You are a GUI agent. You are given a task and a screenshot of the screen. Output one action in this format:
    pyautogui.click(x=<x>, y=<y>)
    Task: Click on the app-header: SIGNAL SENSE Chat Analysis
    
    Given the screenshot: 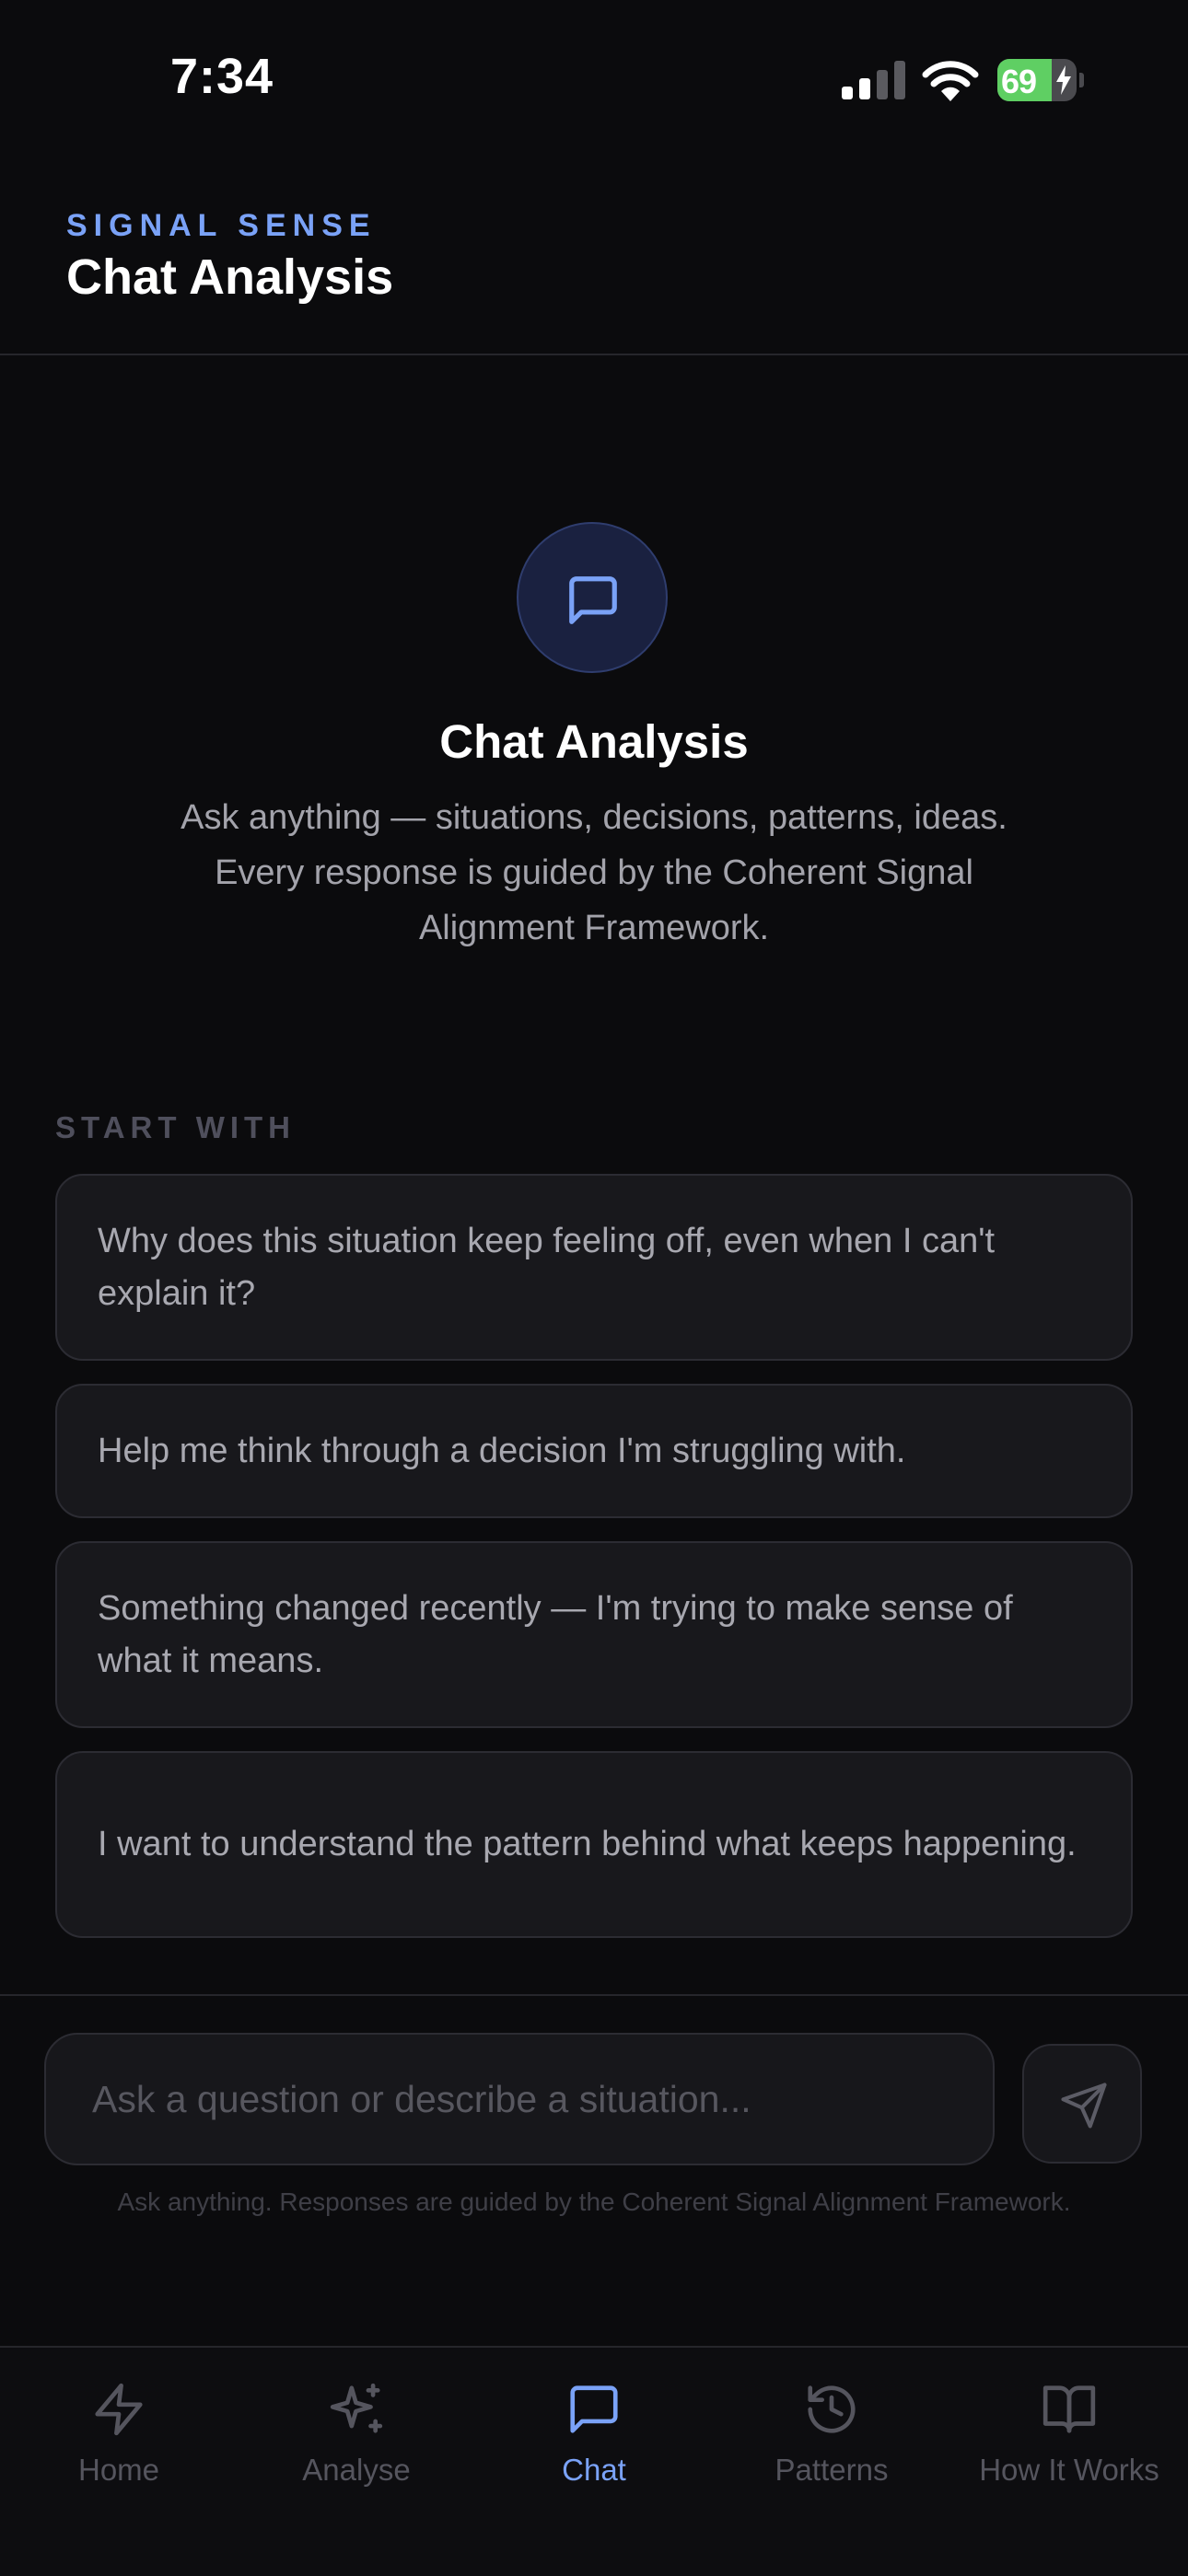 What is the action you would take?
    pyautogui.click(x=594, y=256)
    